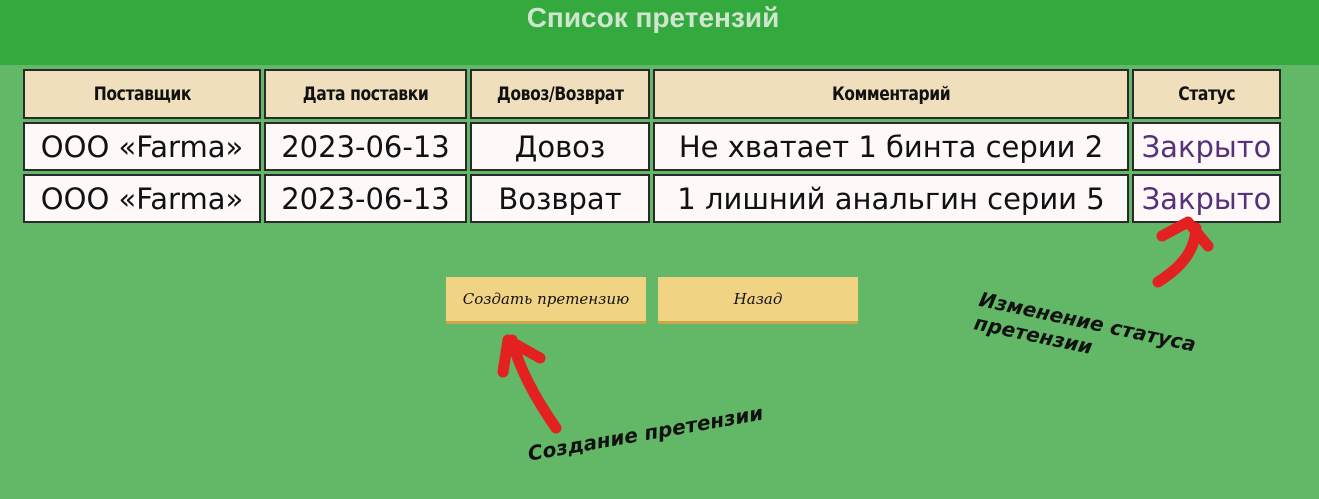  Describe the element at coordinates (142, 94) in the screenshot. I see `column-header-supplier: Поставщик` at that location.